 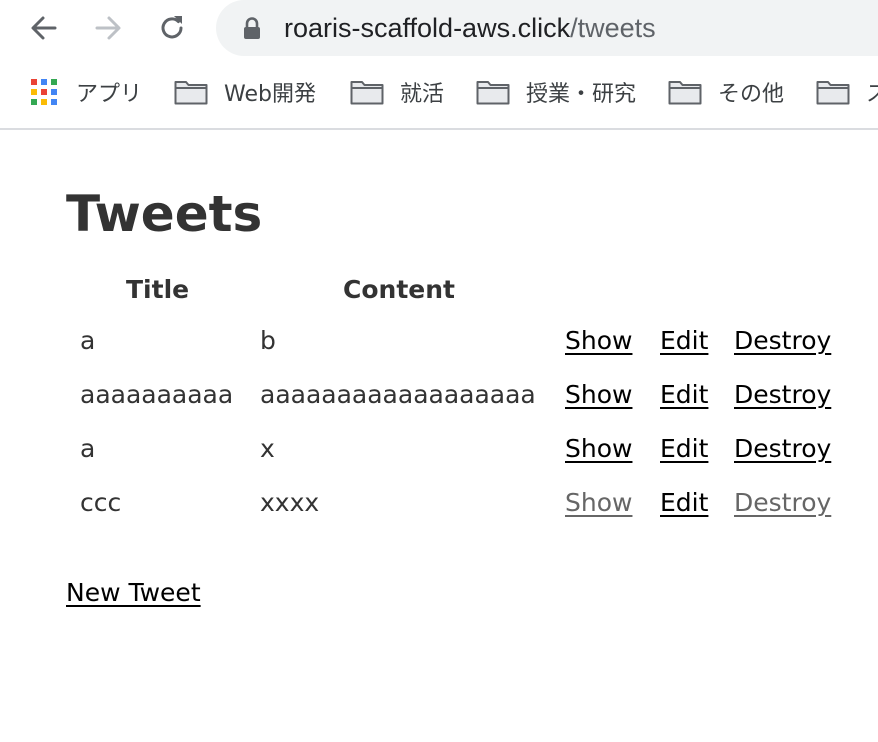 I want to click on bookmark-folder-label: Web開発, so click(x=270, y=94).